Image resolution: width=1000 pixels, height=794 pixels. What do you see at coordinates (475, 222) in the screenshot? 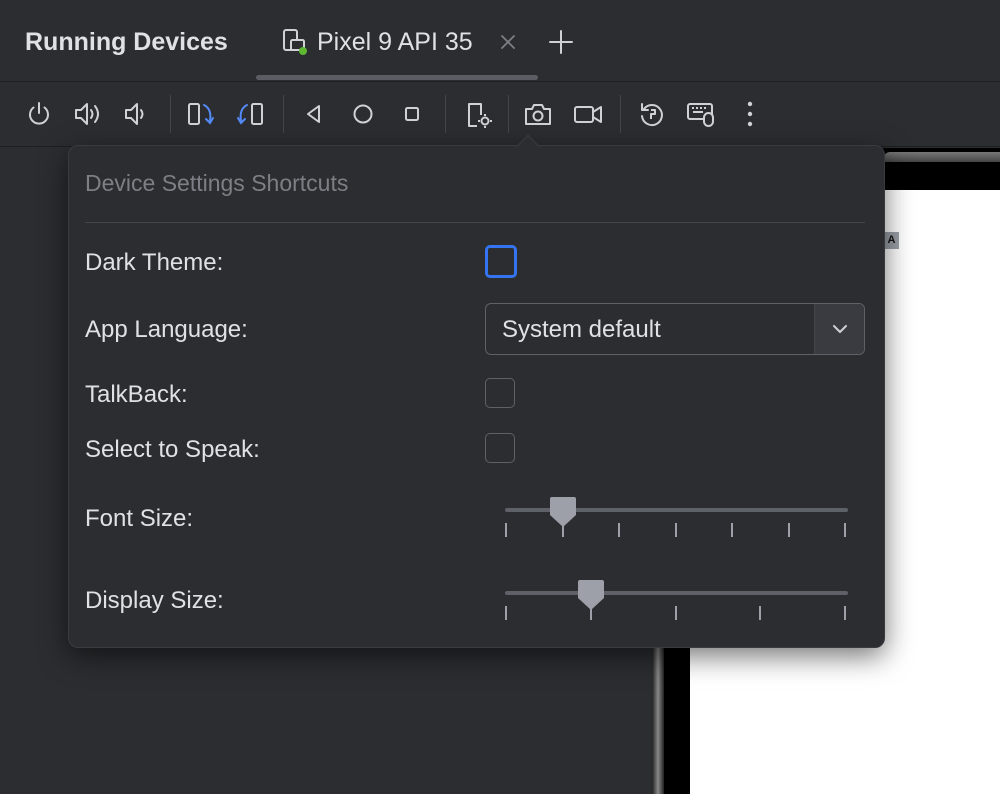
I see `popup-divider` at bounding box center [475, 222].